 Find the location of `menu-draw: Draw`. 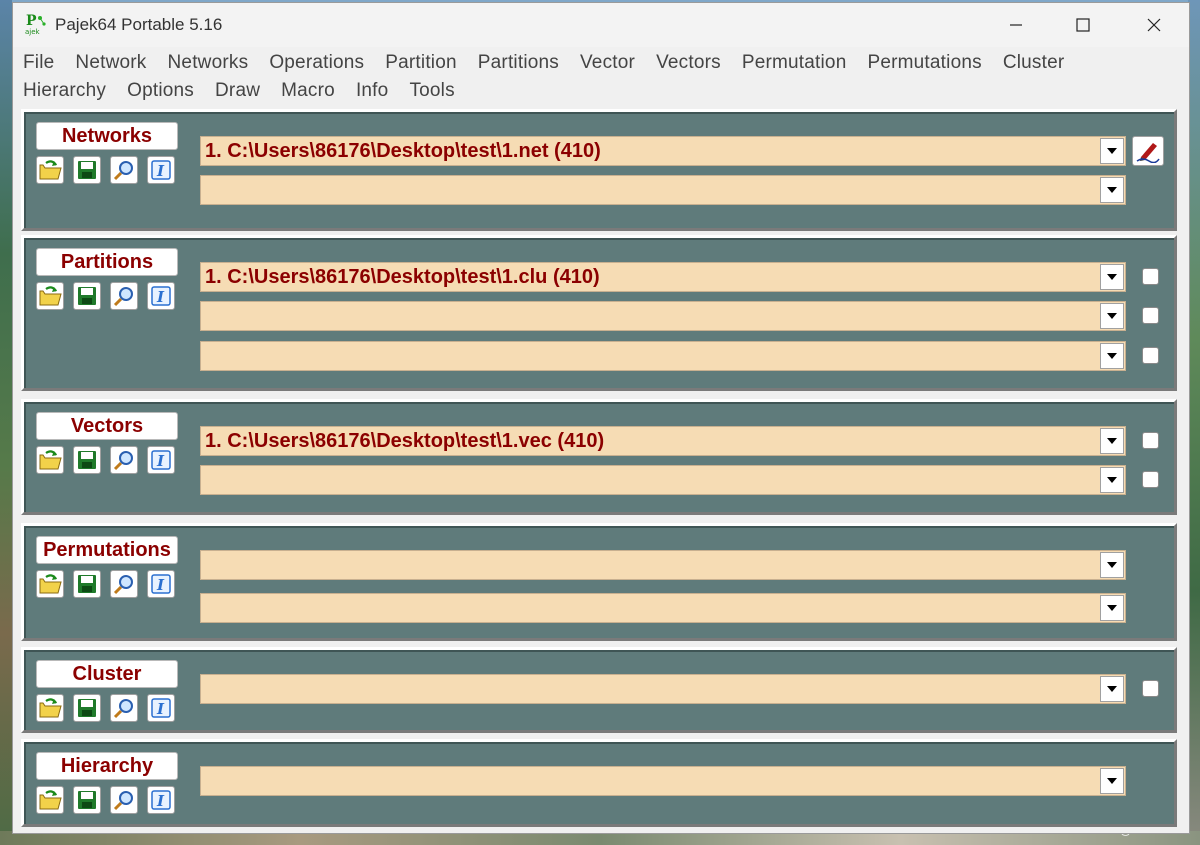

menu-draw: Draw is located at coordinates (237, 91).